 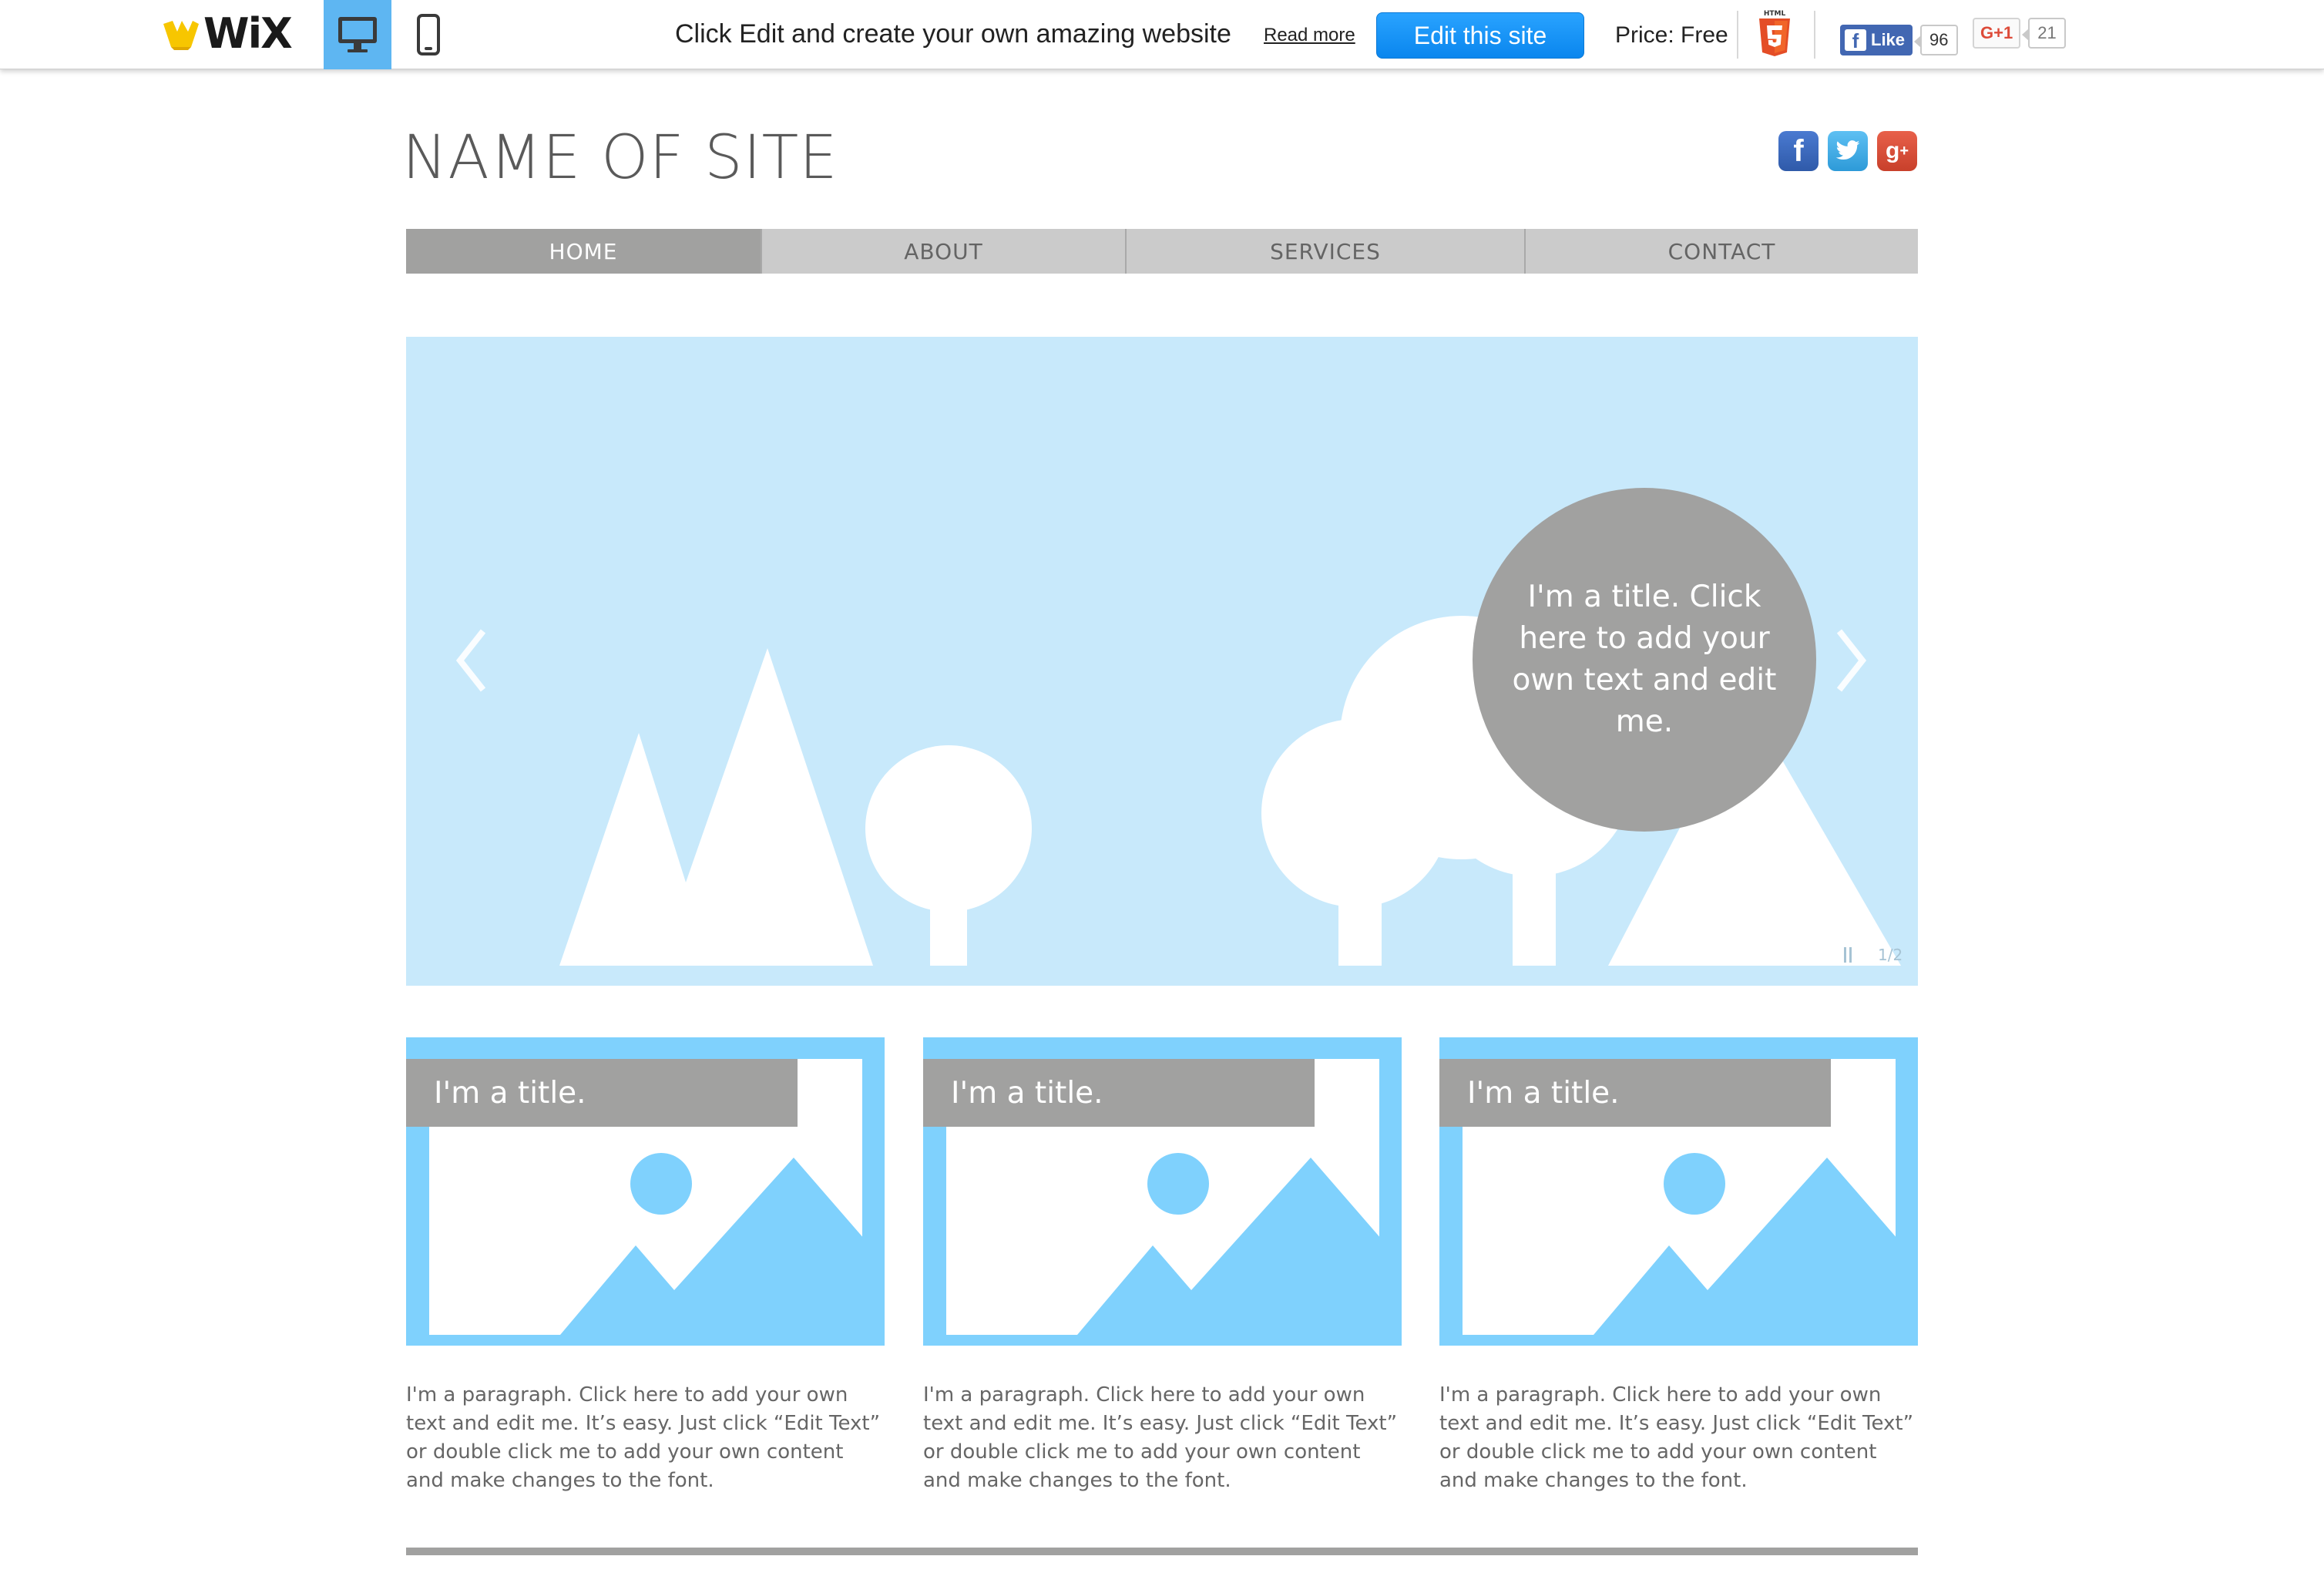 What do you see at coordinates (1774, 32) in the screenshot?
I see `html5-icon: HTML` at bounding box center [1774, 32].